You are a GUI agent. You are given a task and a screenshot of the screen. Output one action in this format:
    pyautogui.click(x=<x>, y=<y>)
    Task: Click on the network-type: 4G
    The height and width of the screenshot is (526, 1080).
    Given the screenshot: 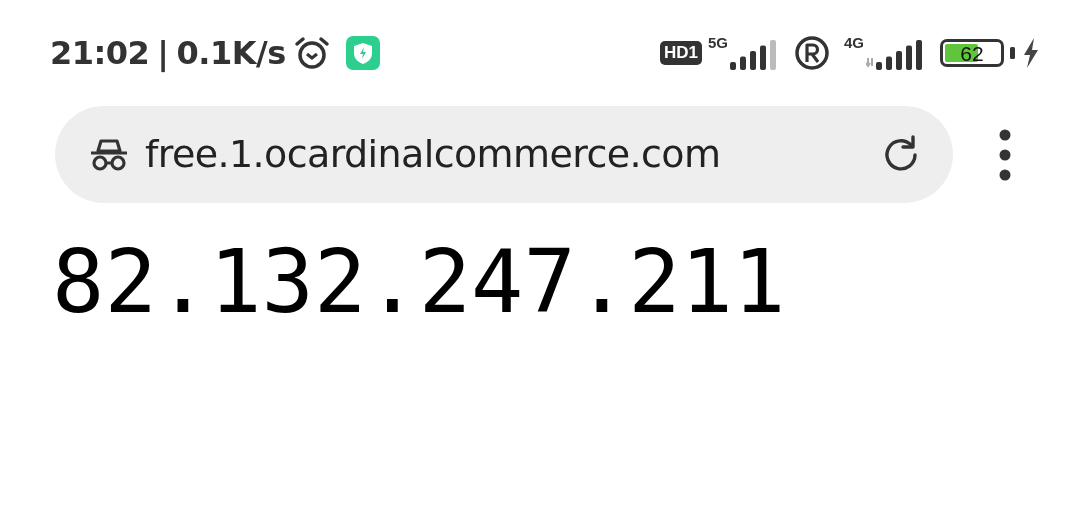 What is the action you would take?
    pyautogui.click(x=854, y=42)
    